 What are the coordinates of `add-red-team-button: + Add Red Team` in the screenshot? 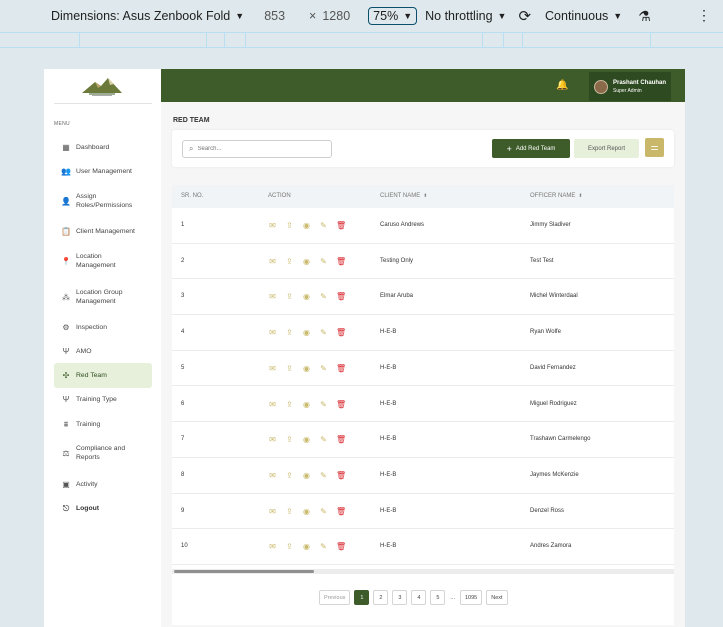 It's located at (531, 148).